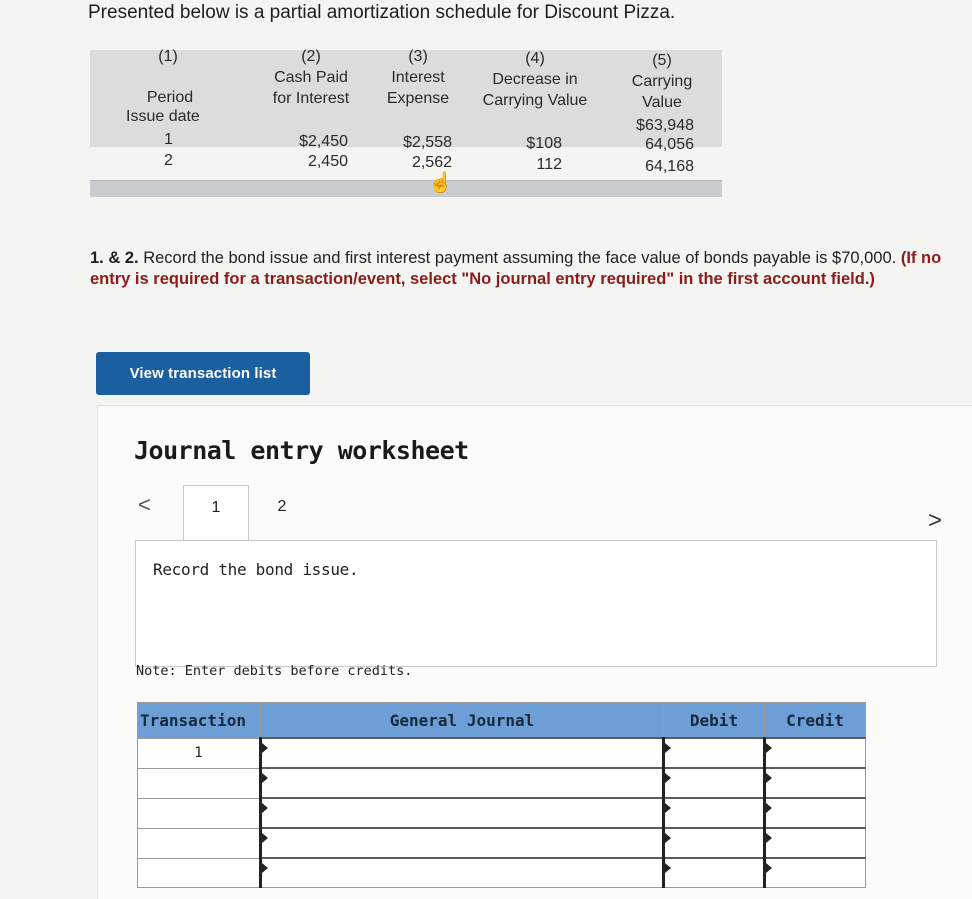 Image resolution: width=972 pixels, height=899 pixels. Describe the element at coordinates (216, 513) in the screenshot. I see `tab-1: 1` at that location.